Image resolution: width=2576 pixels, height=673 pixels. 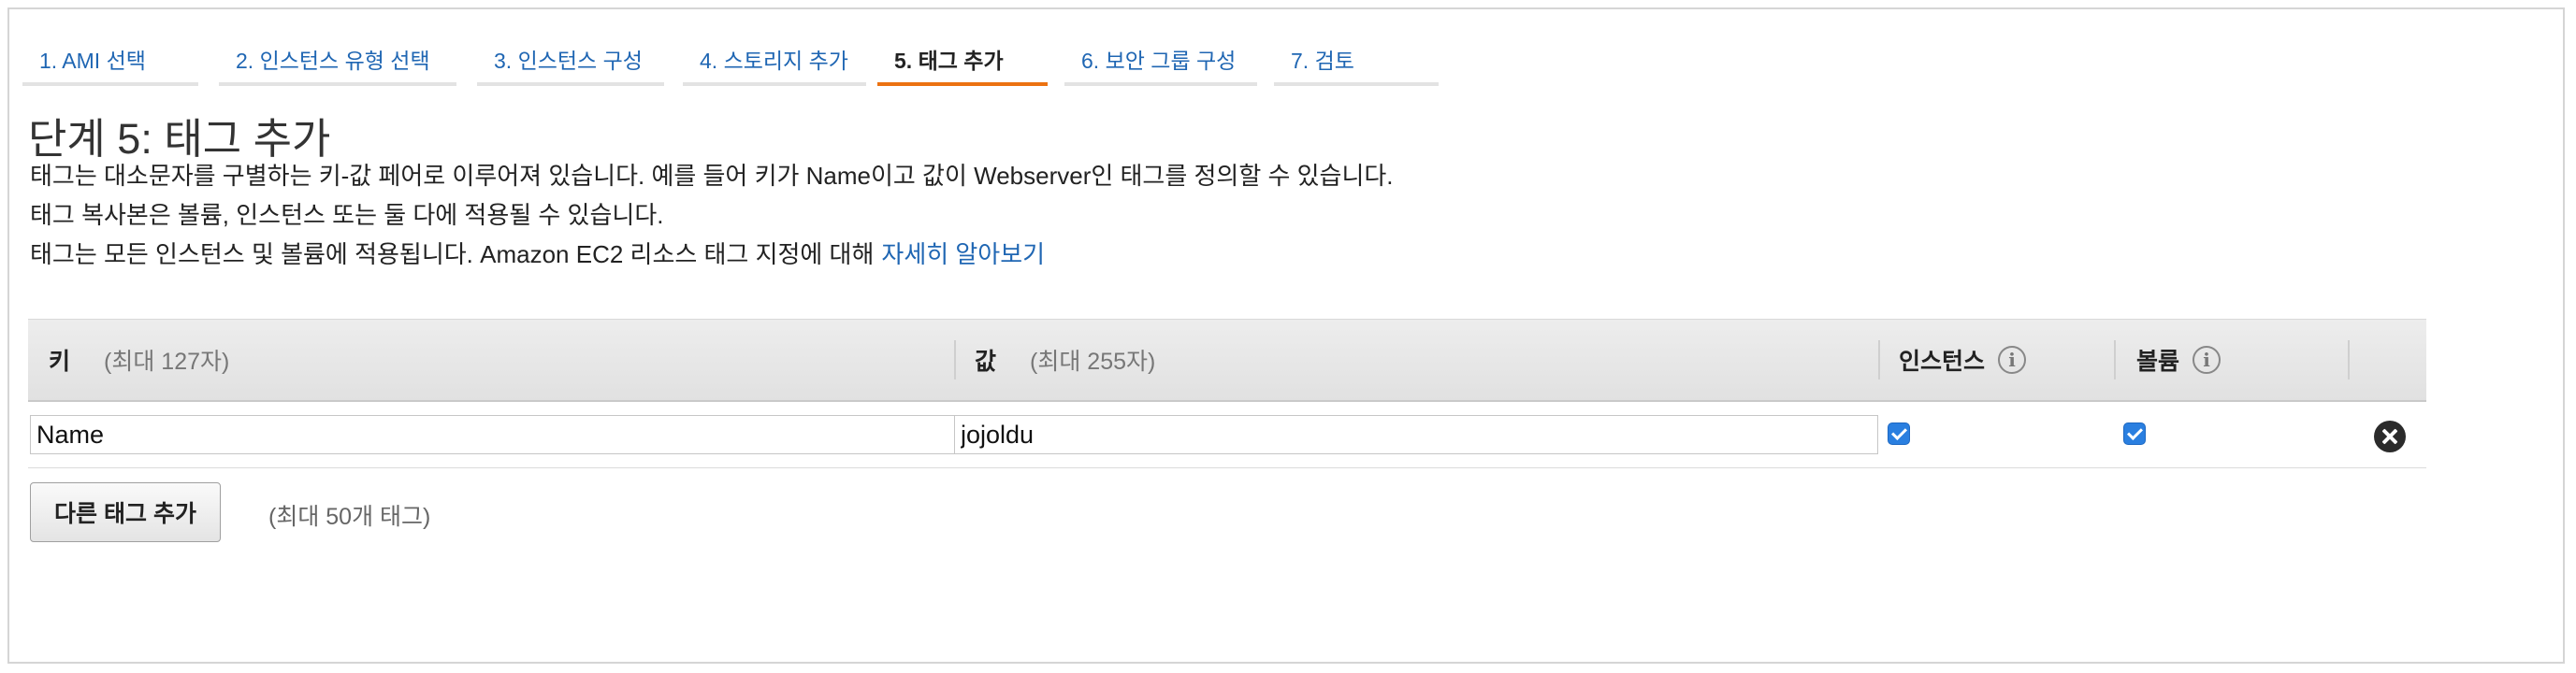 I want to click on step-label: 3. 인스턴스 구성, so click(x=568, y=61).